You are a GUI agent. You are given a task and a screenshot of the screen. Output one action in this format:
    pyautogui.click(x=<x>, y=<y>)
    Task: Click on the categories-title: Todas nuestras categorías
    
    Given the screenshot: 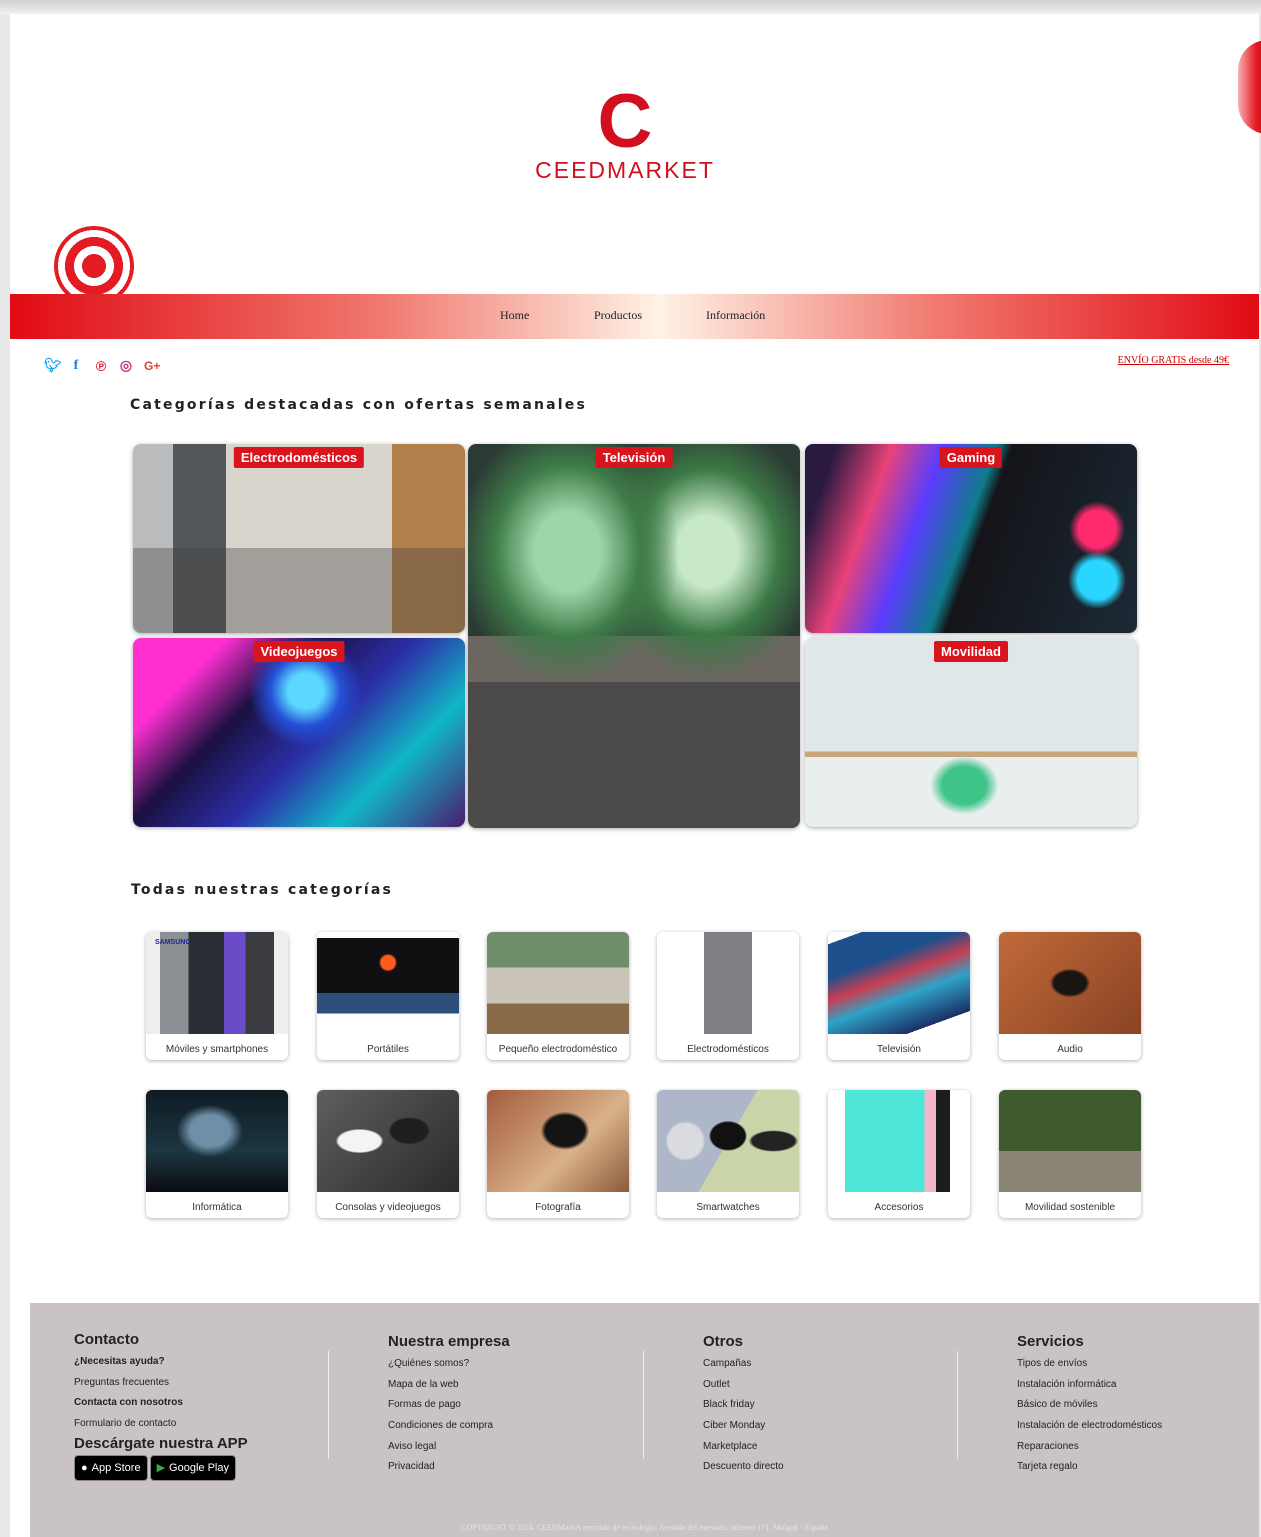 What is the action you would take?
    pyautogui.click(x=262, y=890)
    